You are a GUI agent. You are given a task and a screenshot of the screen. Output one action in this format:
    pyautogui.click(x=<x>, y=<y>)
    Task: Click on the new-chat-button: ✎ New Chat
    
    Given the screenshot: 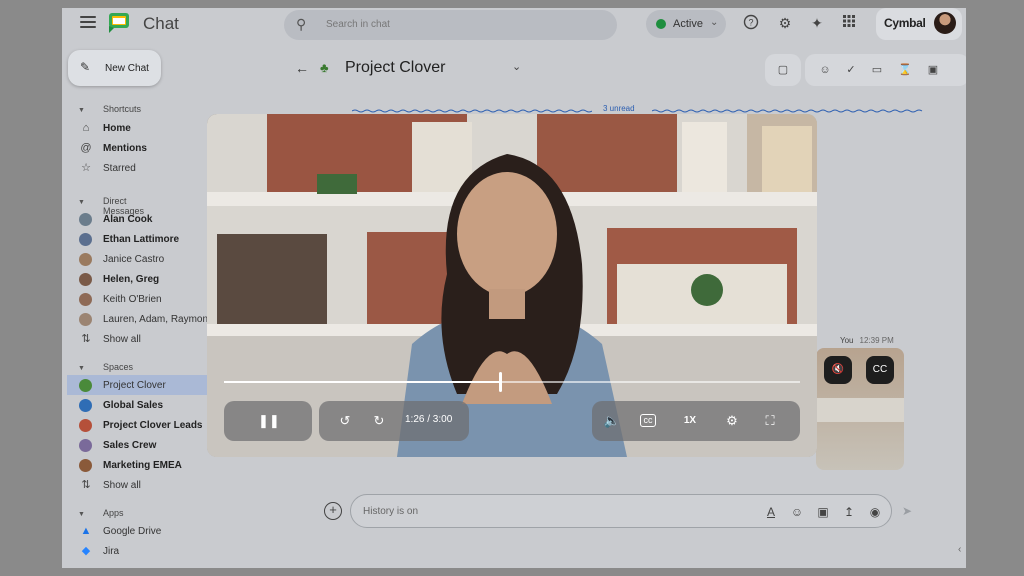 What is the action you would take?
    pyautogui.click(x=114, y=68)
    